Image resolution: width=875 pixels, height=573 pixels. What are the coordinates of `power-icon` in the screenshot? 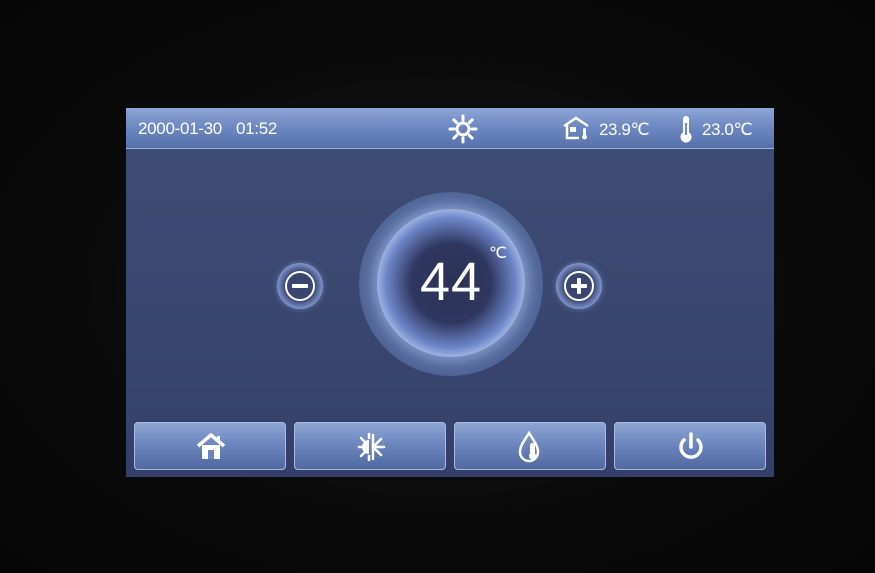 It's located at (691, 445).